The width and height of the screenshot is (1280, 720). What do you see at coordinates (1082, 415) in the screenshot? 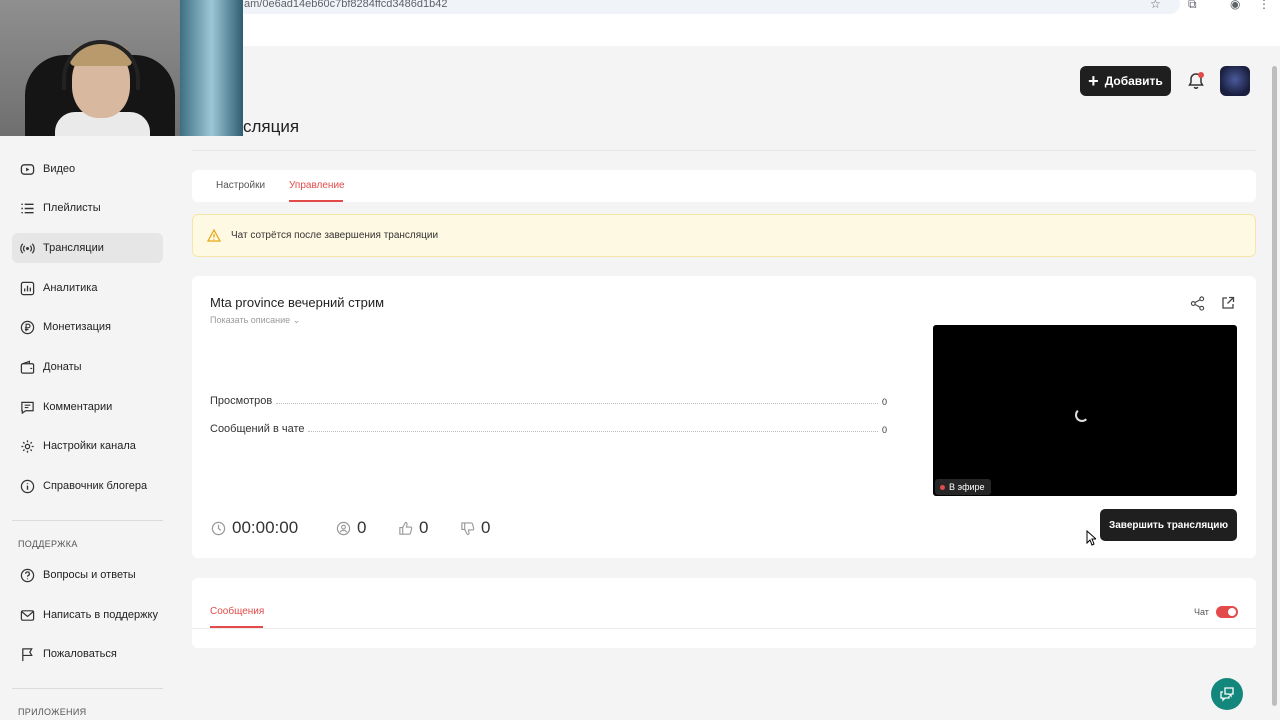
I see `loading-spinner-icon` at bounding box center [1082, 415].